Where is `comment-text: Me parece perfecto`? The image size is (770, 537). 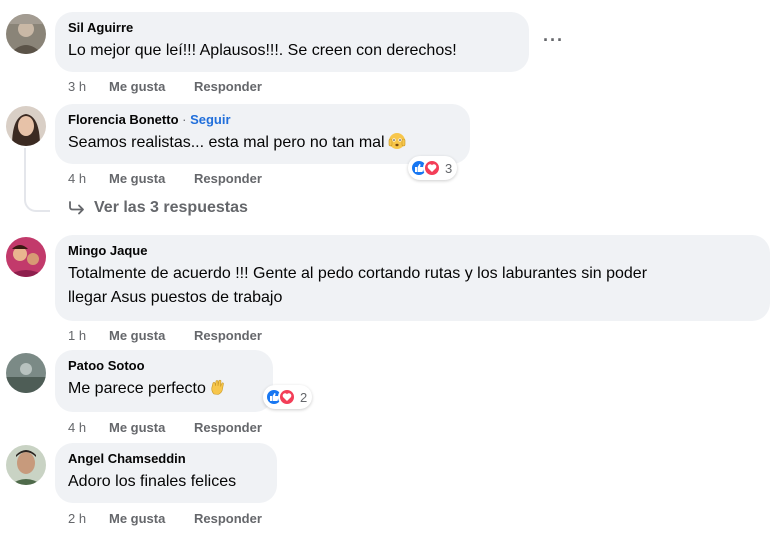
comment-text: Me parece perfecto is located at coordinates (137, 388).